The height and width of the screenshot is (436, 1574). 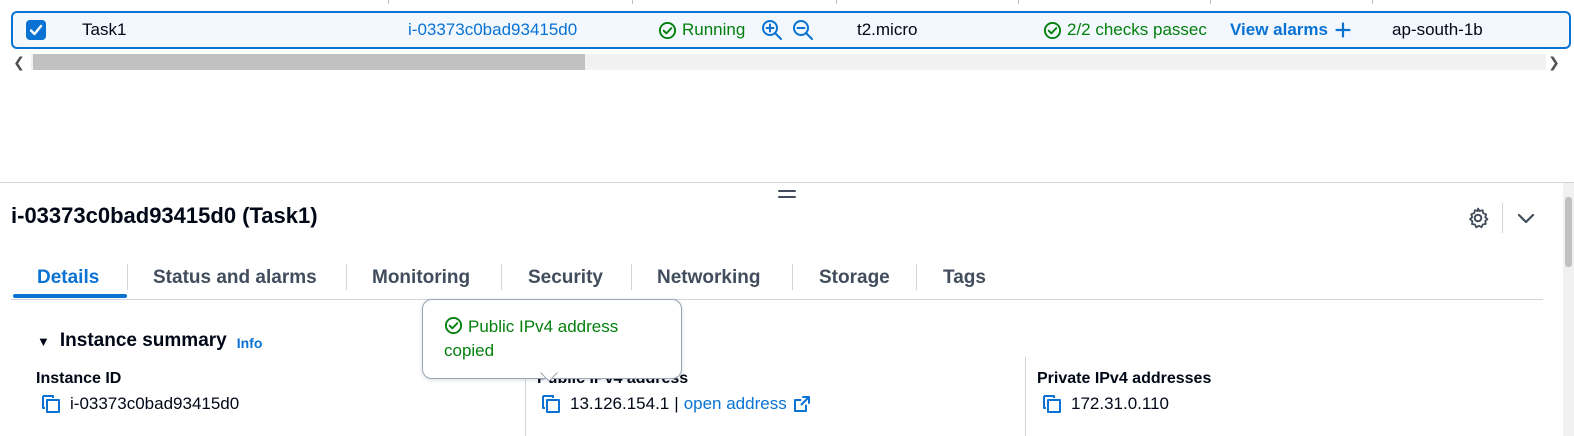 What do you see at coordinates (1279, 29) in the screenshot?
I see `view-alarms-label: View alarms` at bounding box center [1279, 29].